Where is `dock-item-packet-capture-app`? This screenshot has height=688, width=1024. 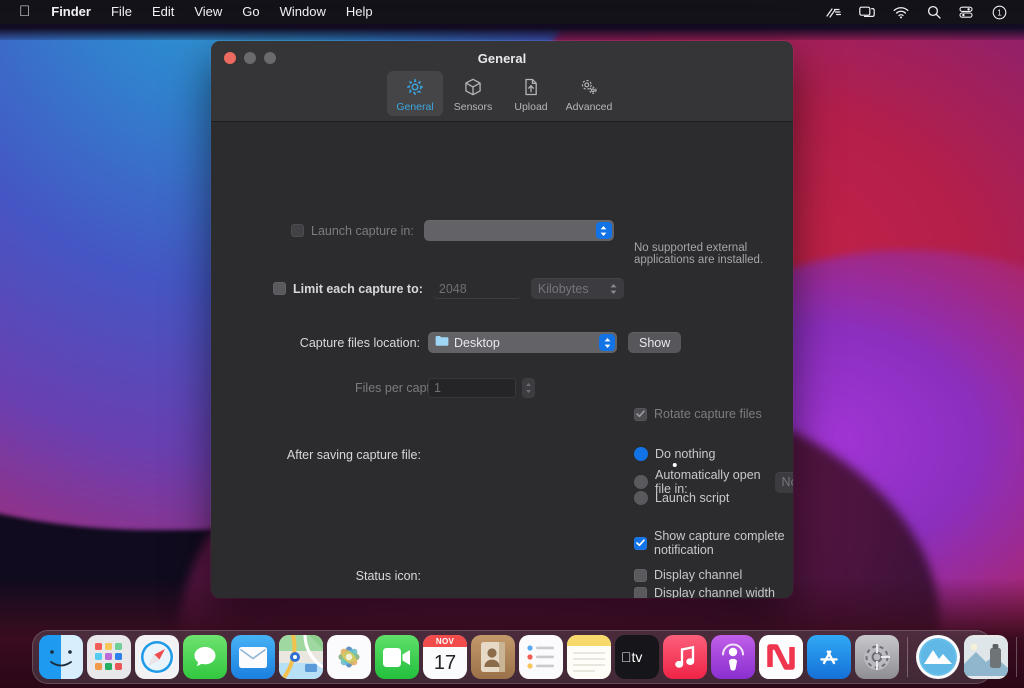 dock-item-packet-capture-app is located at coordinates (938, 657).